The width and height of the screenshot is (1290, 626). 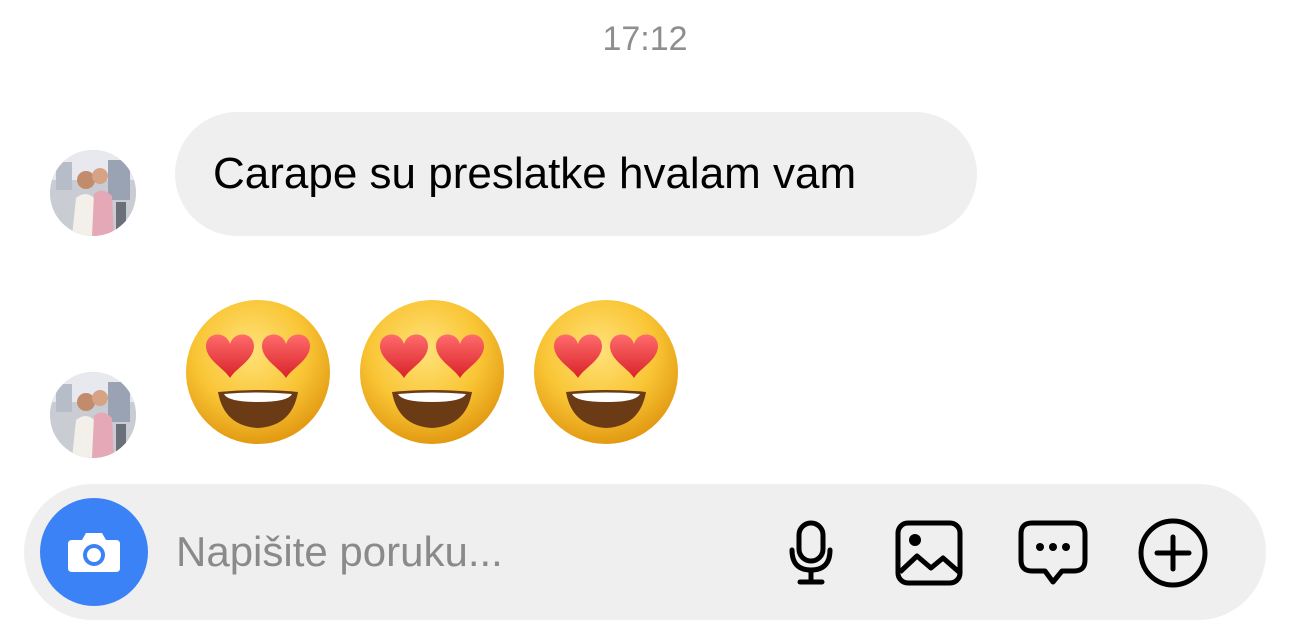 I want to click on sticker-button, so click(x=1053, y=553).